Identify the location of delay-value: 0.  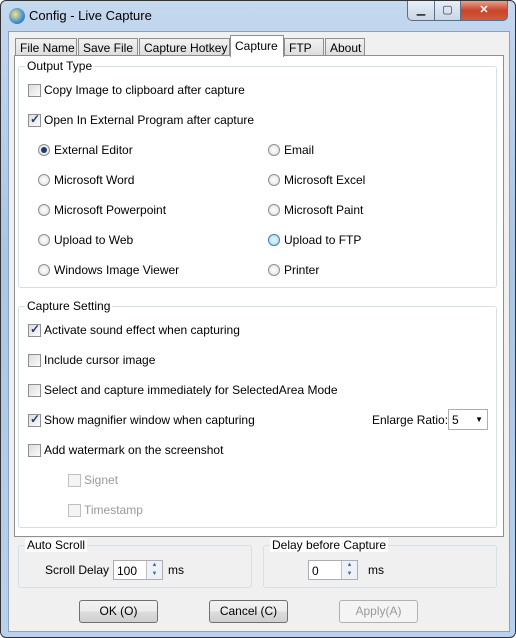
(315, 571).